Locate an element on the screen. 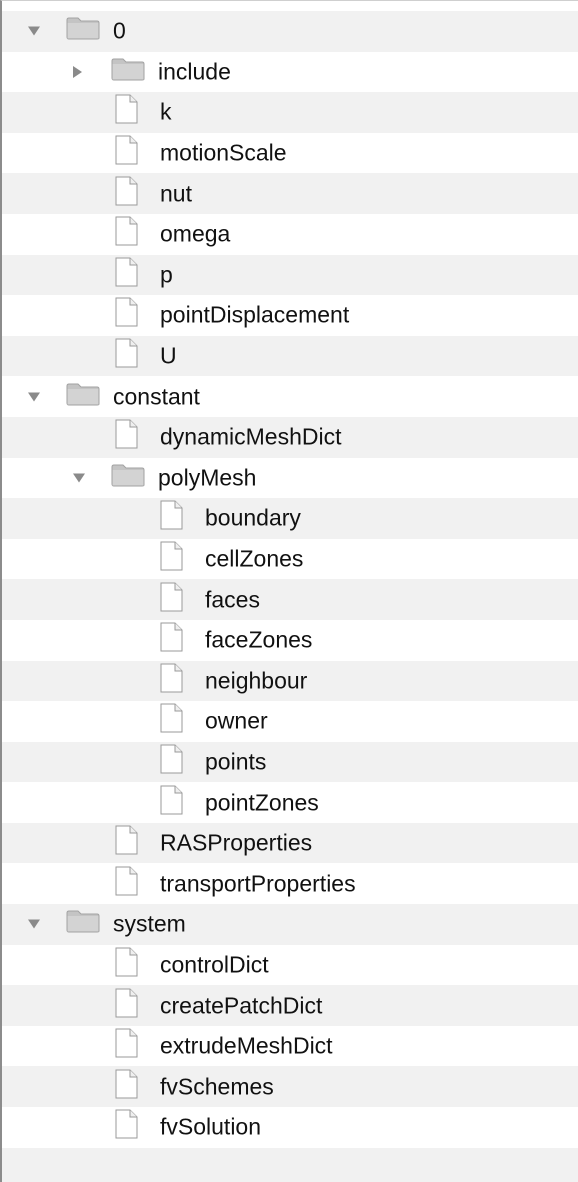 Image resolution: width=578 pixels, height=1182 pixels. folder-row: include is located at coordinates (290, 72).